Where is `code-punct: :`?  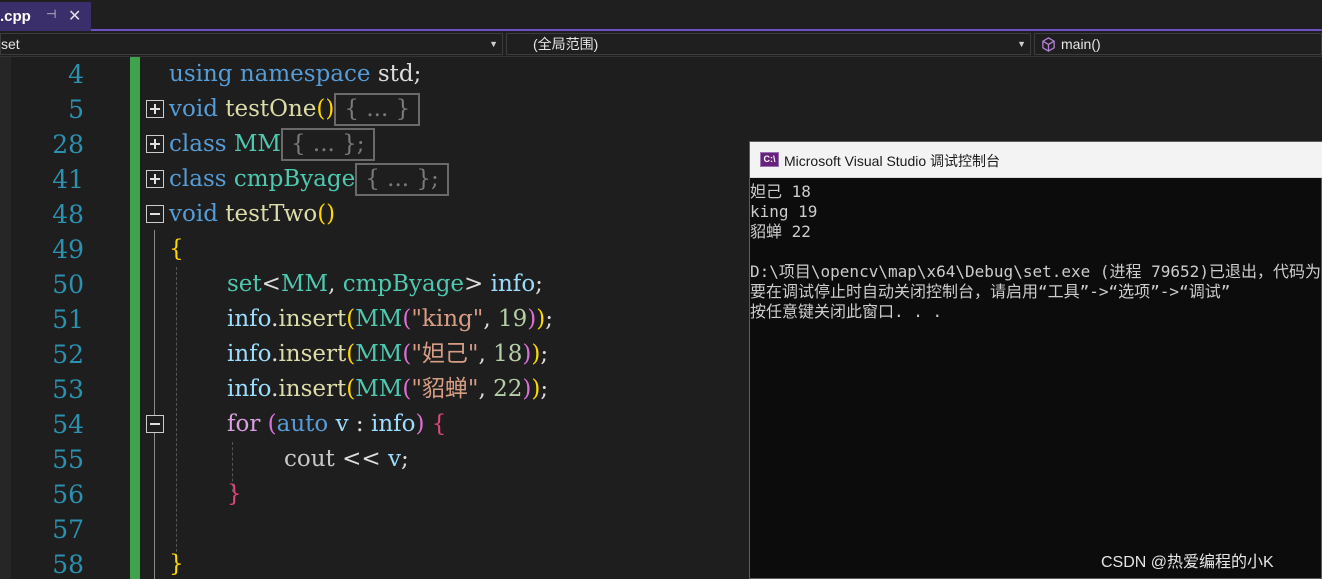 code-punct: : is located at coordinates (359, 424).